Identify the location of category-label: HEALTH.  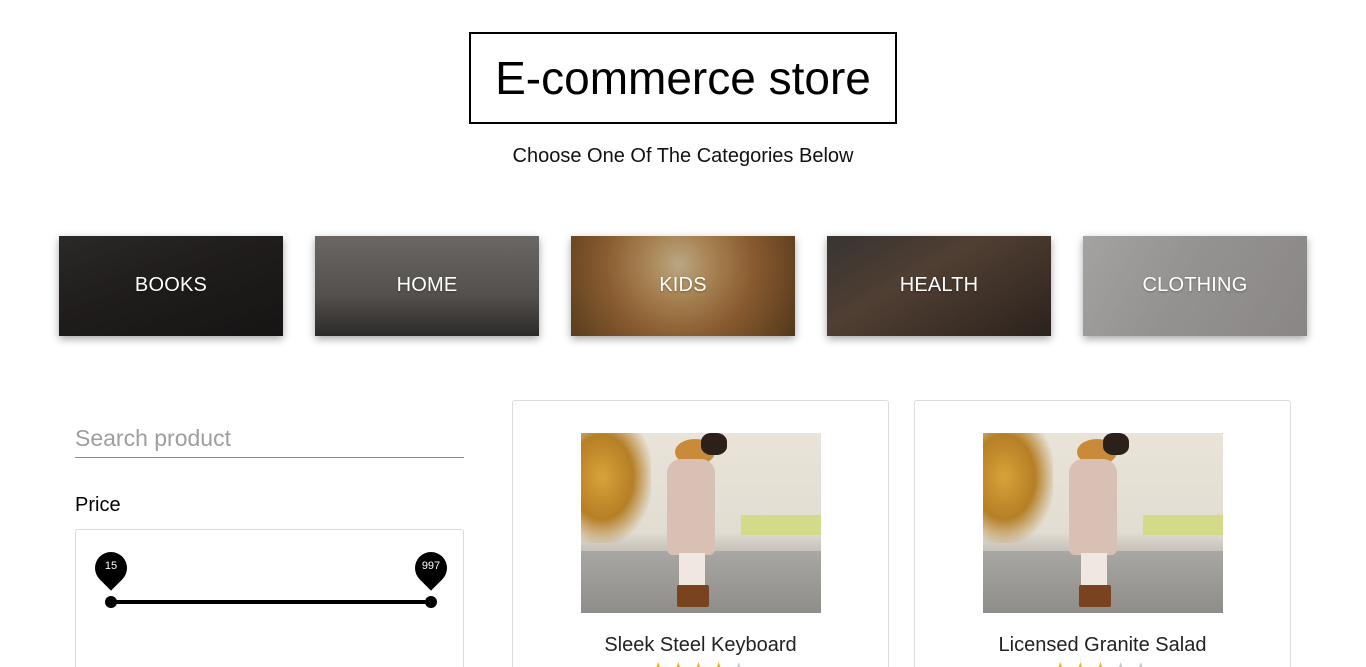
(939, 285).